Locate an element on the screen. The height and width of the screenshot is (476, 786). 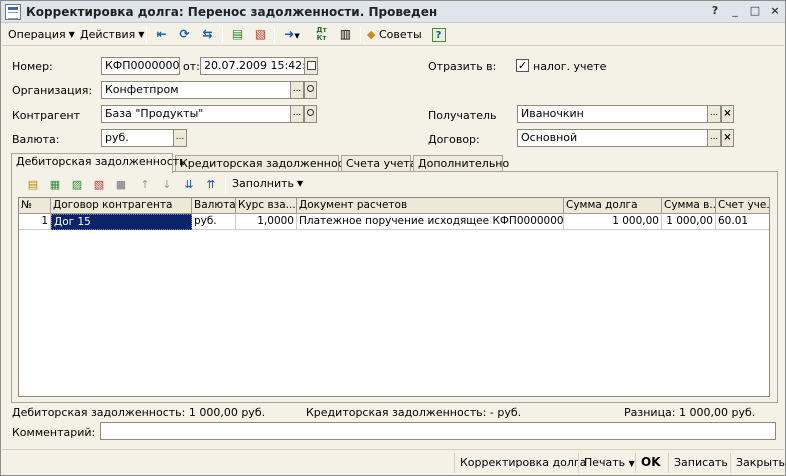
contract-clear-button: × is located at coordinates (727, 138).